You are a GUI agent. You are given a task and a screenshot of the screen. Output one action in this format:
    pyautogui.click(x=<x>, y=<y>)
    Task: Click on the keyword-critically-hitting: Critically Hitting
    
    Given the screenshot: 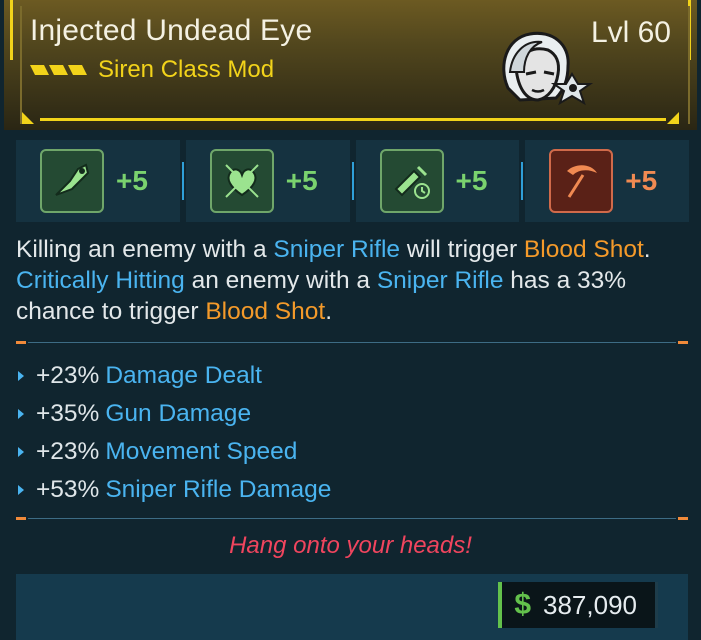 What is the action you would take?
    pyautogui.click(x=100, y=280)
    